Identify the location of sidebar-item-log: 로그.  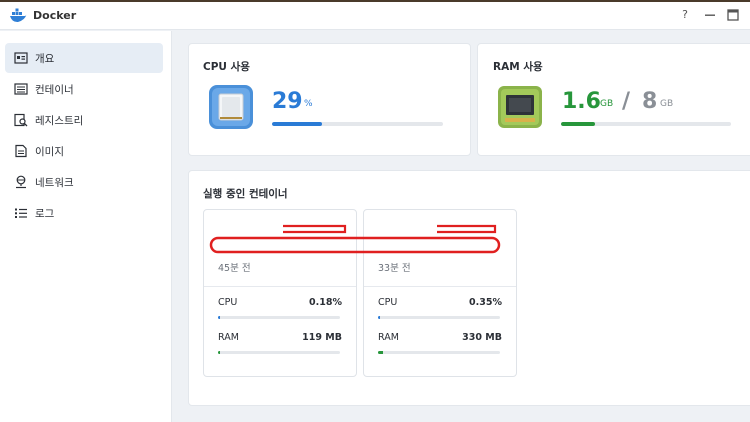
(84, 213).